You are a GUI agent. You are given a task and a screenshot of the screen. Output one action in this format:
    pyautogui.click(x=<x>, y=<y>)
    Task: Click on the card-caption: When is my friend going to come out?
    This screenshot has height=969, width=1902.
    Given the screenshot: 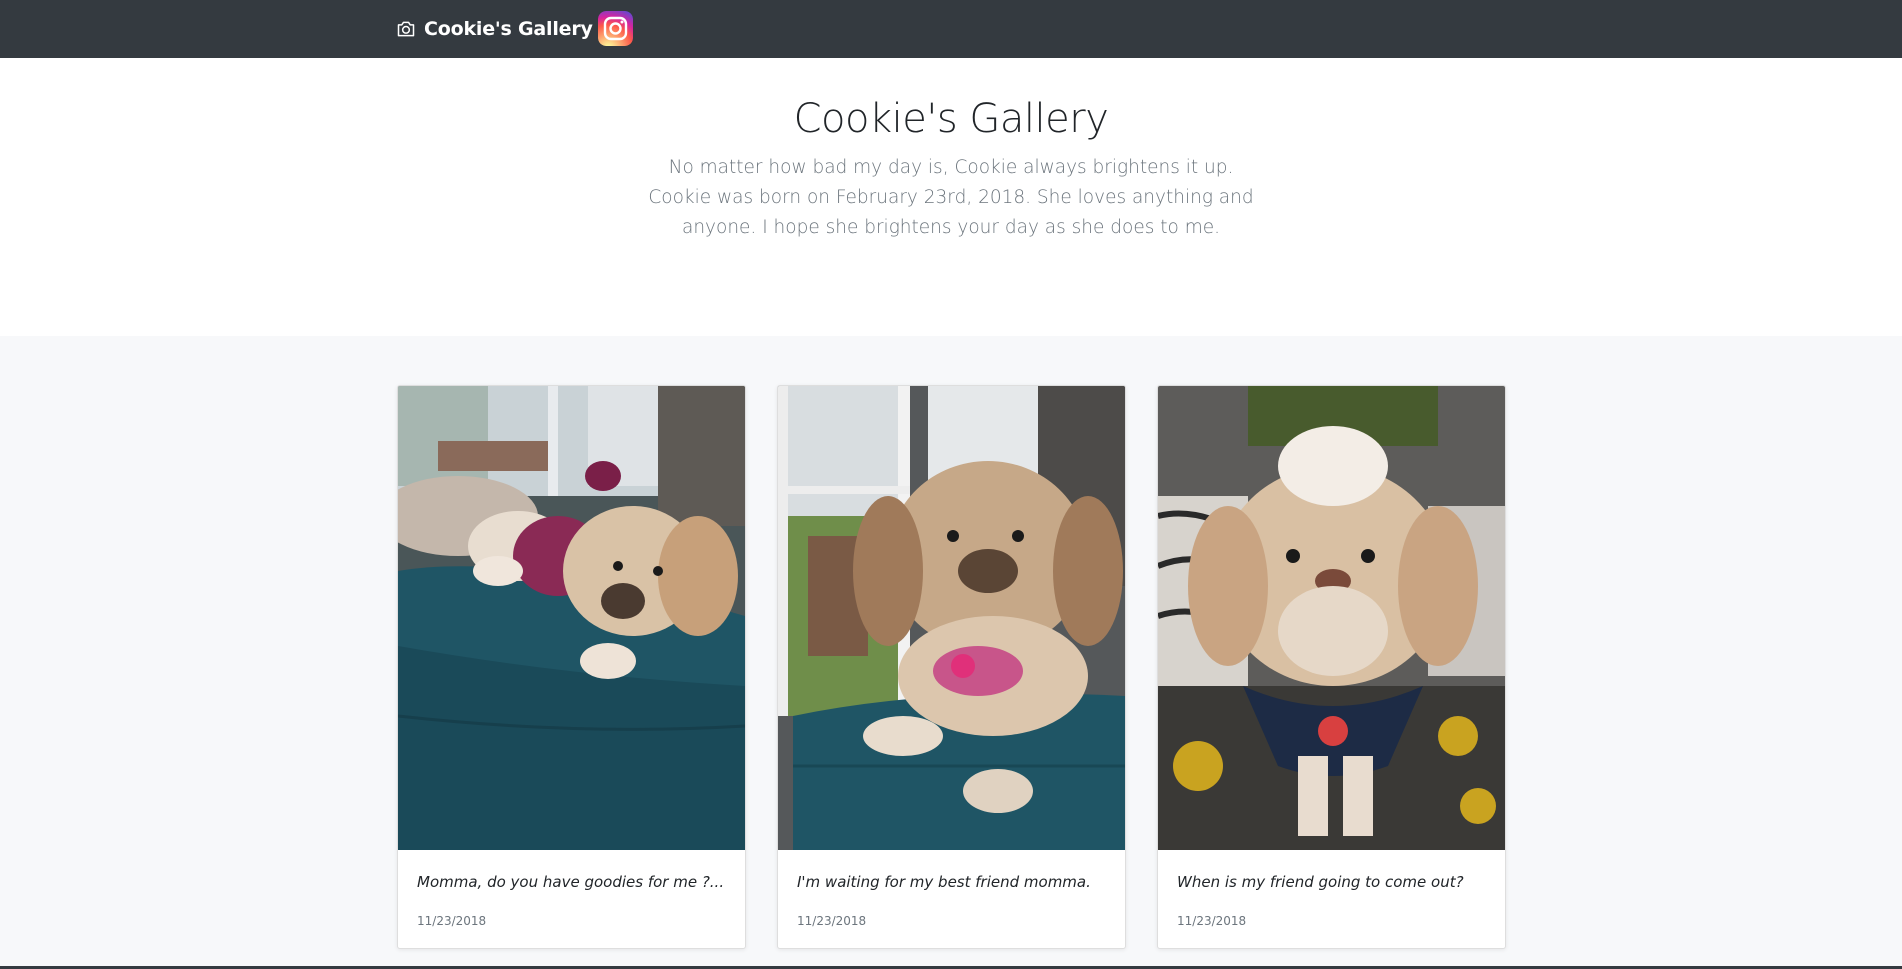 What is the action you would take?
    pyautogui.click(x=1320, y=882)
    